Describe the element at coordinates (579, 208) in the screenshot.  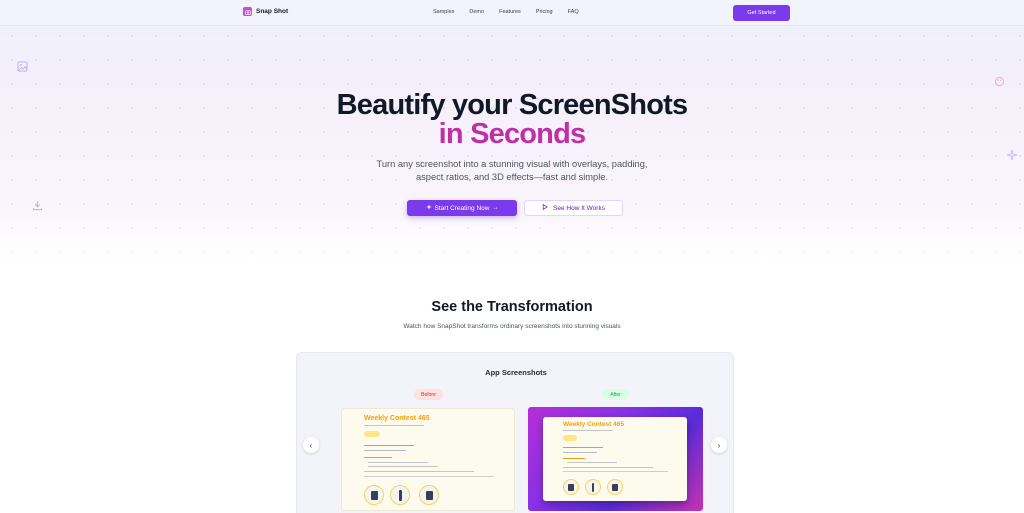
I see `see-how-it-works-label: See How It Works` at that location.